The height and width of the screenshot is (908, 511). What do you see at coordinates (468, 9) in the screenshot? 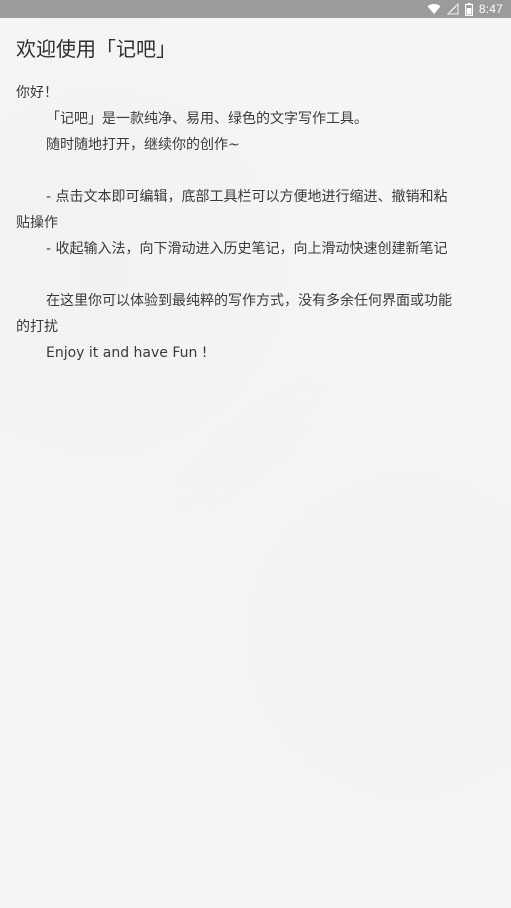
I see `battery-icon` at bounding box center [468, 9].